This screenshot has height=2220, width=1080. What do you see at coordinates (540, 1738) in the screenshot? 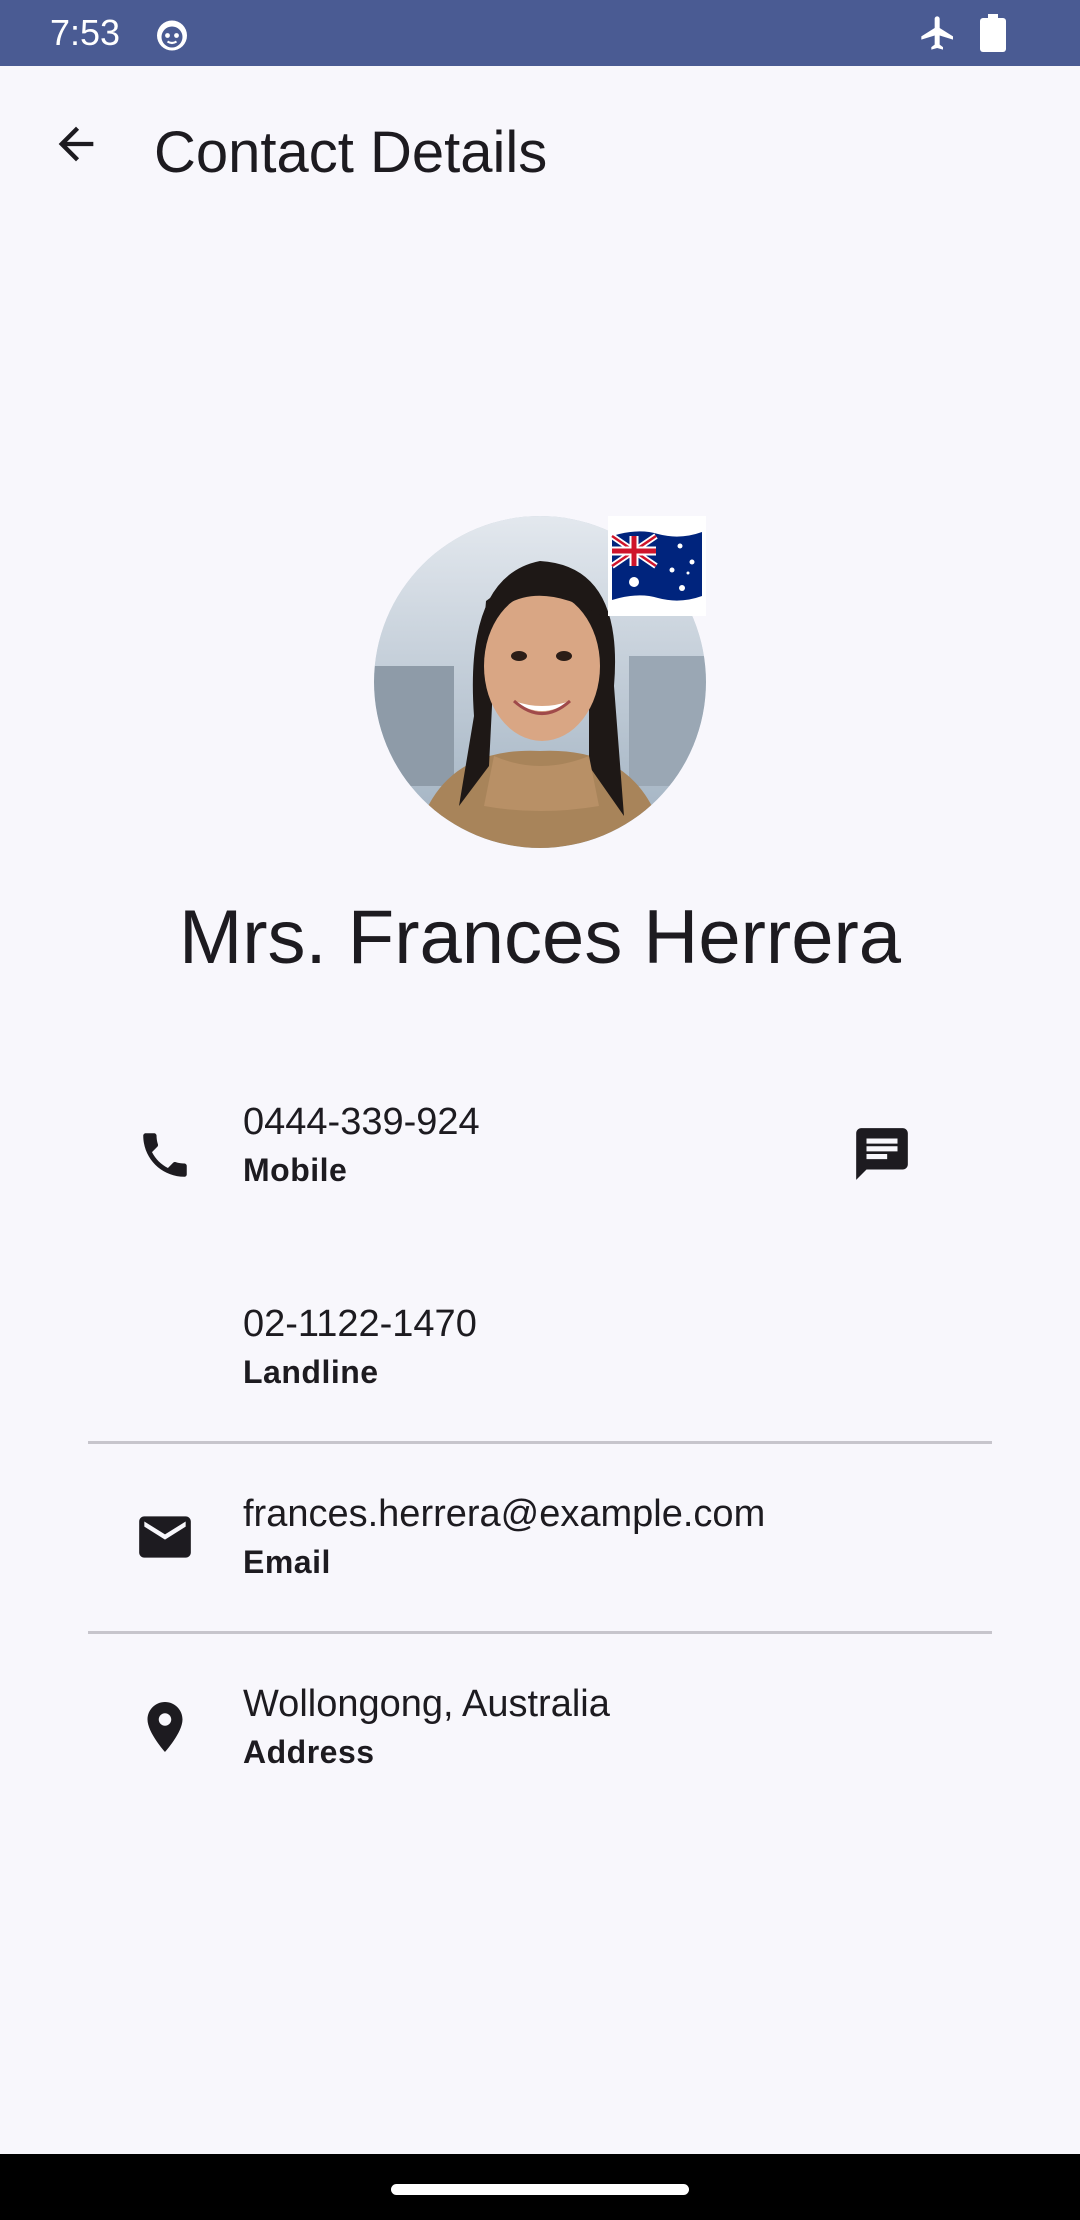
I see `address-row: Wollongong, Australia Address` at bounding box center [540, 1738].